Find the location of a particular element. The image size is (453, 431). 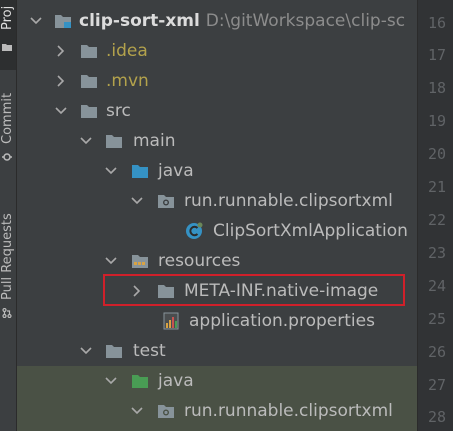

line-number: 19 is located at coordinates (436, 121).